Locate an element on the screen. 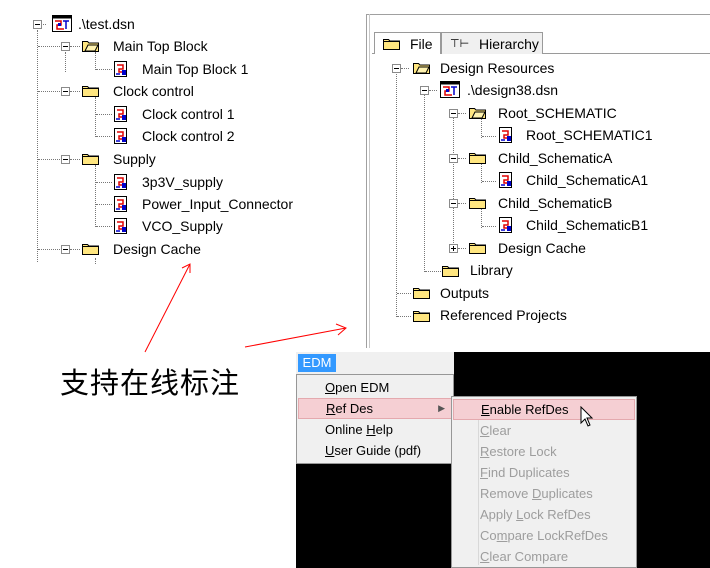 This screenshot has width=710, height=568. menu-item-restore-lock: Restore Lock is located at coordinates (544, 451).